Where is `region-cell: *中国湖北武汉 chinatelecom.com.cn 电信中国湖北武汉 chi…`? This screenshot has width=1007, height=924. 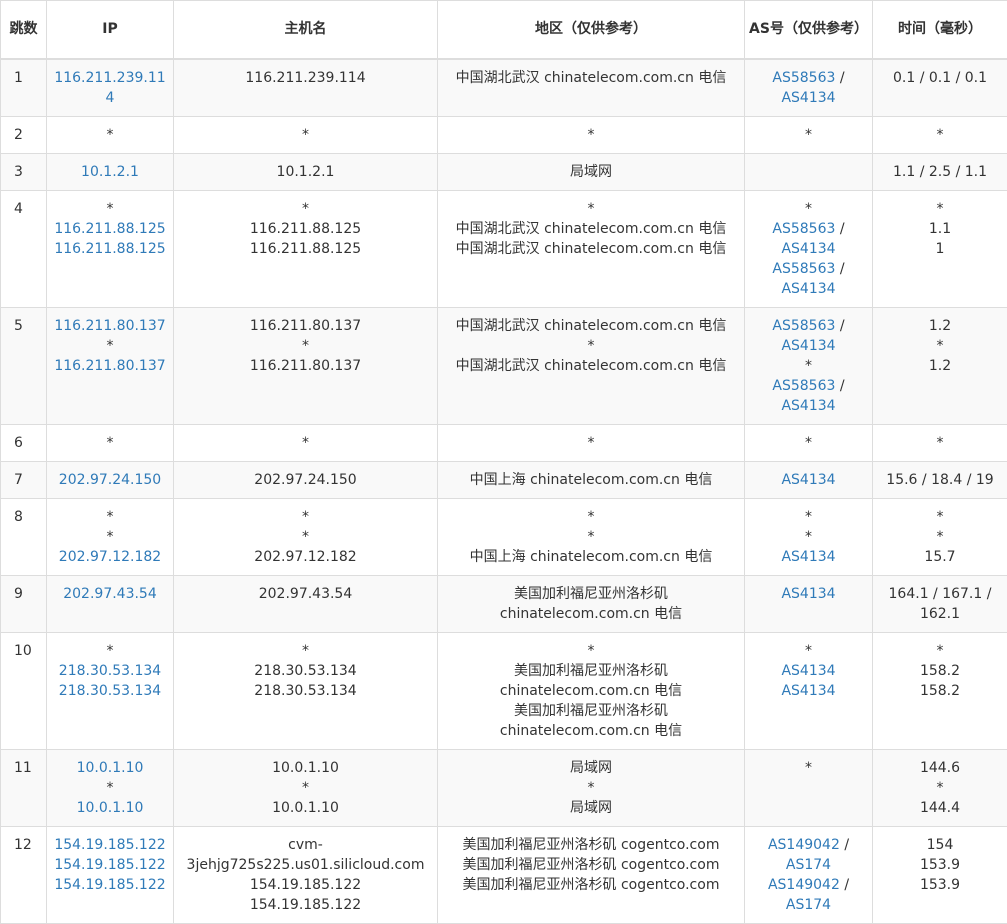 region-cell: *中国湖北武汉 chinatelecom.com.cn 电信中国湖北武汉 chi… is located at coordinates (591, 248).